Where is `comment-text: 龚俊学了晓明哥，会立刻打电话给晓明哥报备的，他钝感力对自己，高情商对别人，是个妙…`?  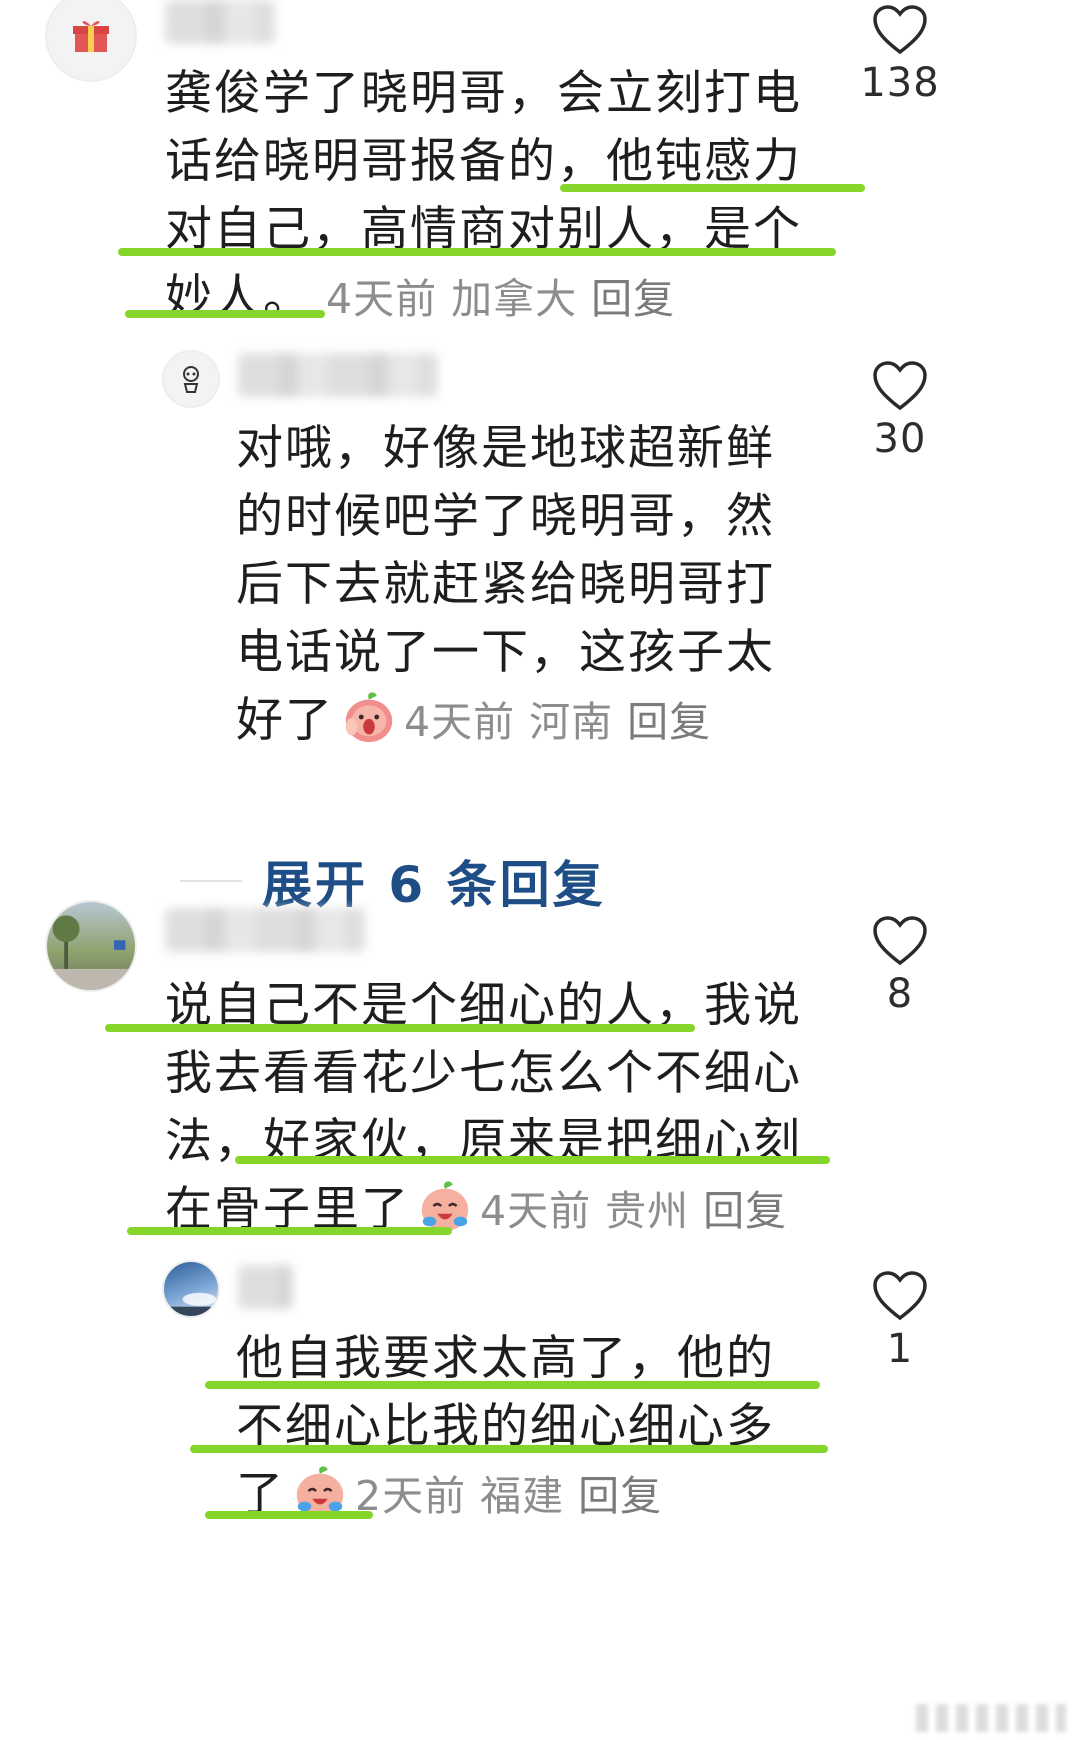 comment-text: 龚俊学了晓明哥，会立刻打电话给晓明哥报备的，他钝感力对自己，高情商对别人，是个妙… is located at coordinates (483, 195).